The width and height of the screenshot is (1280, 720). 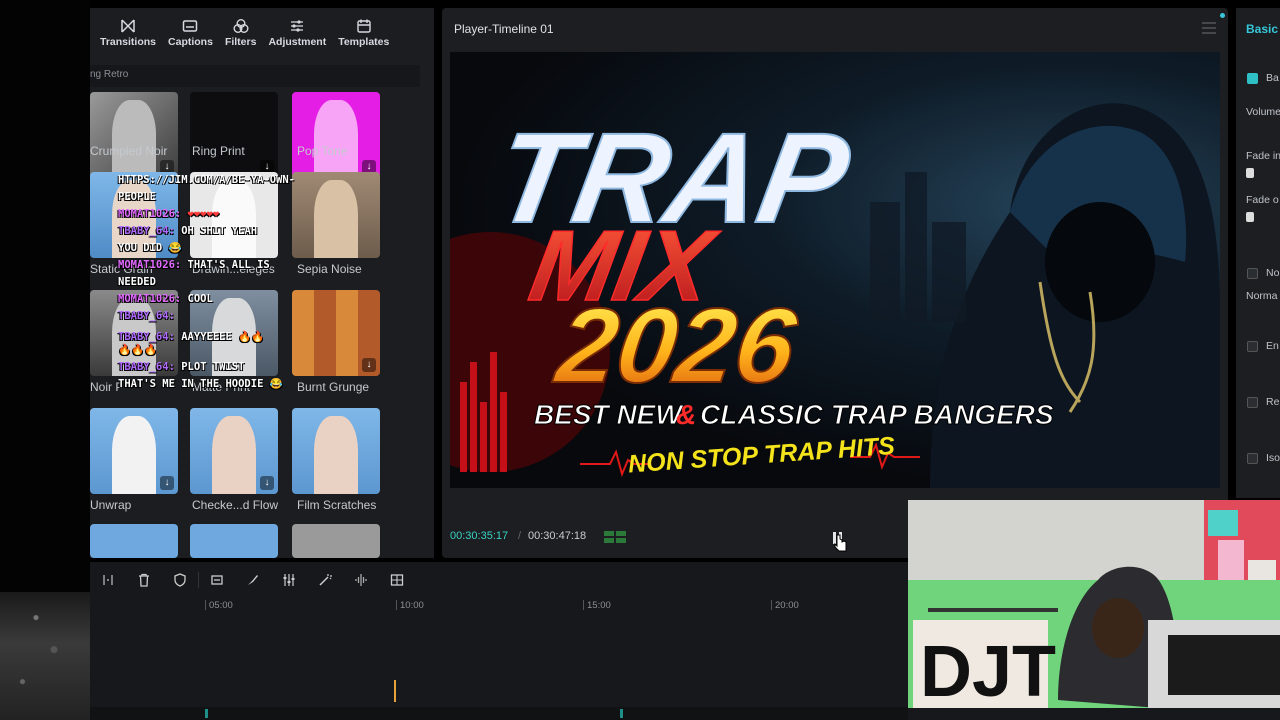 I want to click on filter-label: Pop Tone, so click(x=322, y=151).